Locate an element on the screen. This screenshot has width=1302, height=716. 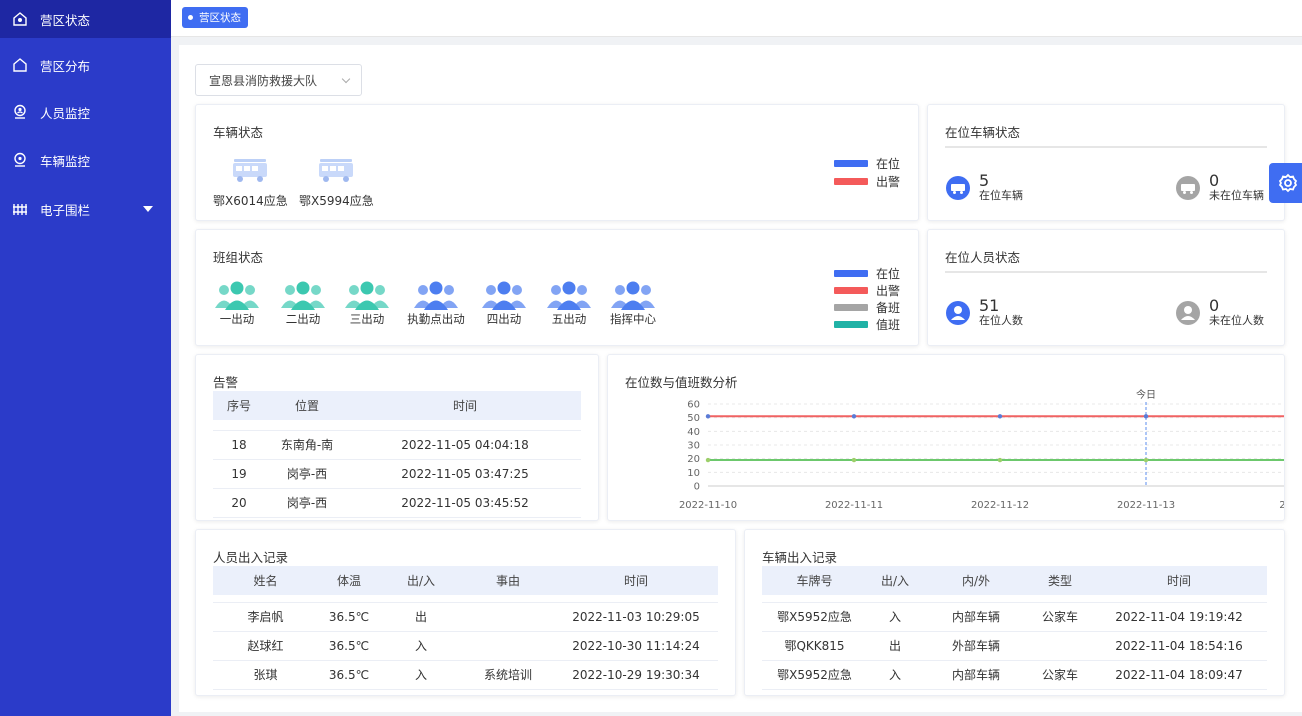
table-row: 赵球红 36.5℃ 入 2022-10-30 11:14:24 is located at coordinates (465, 646).